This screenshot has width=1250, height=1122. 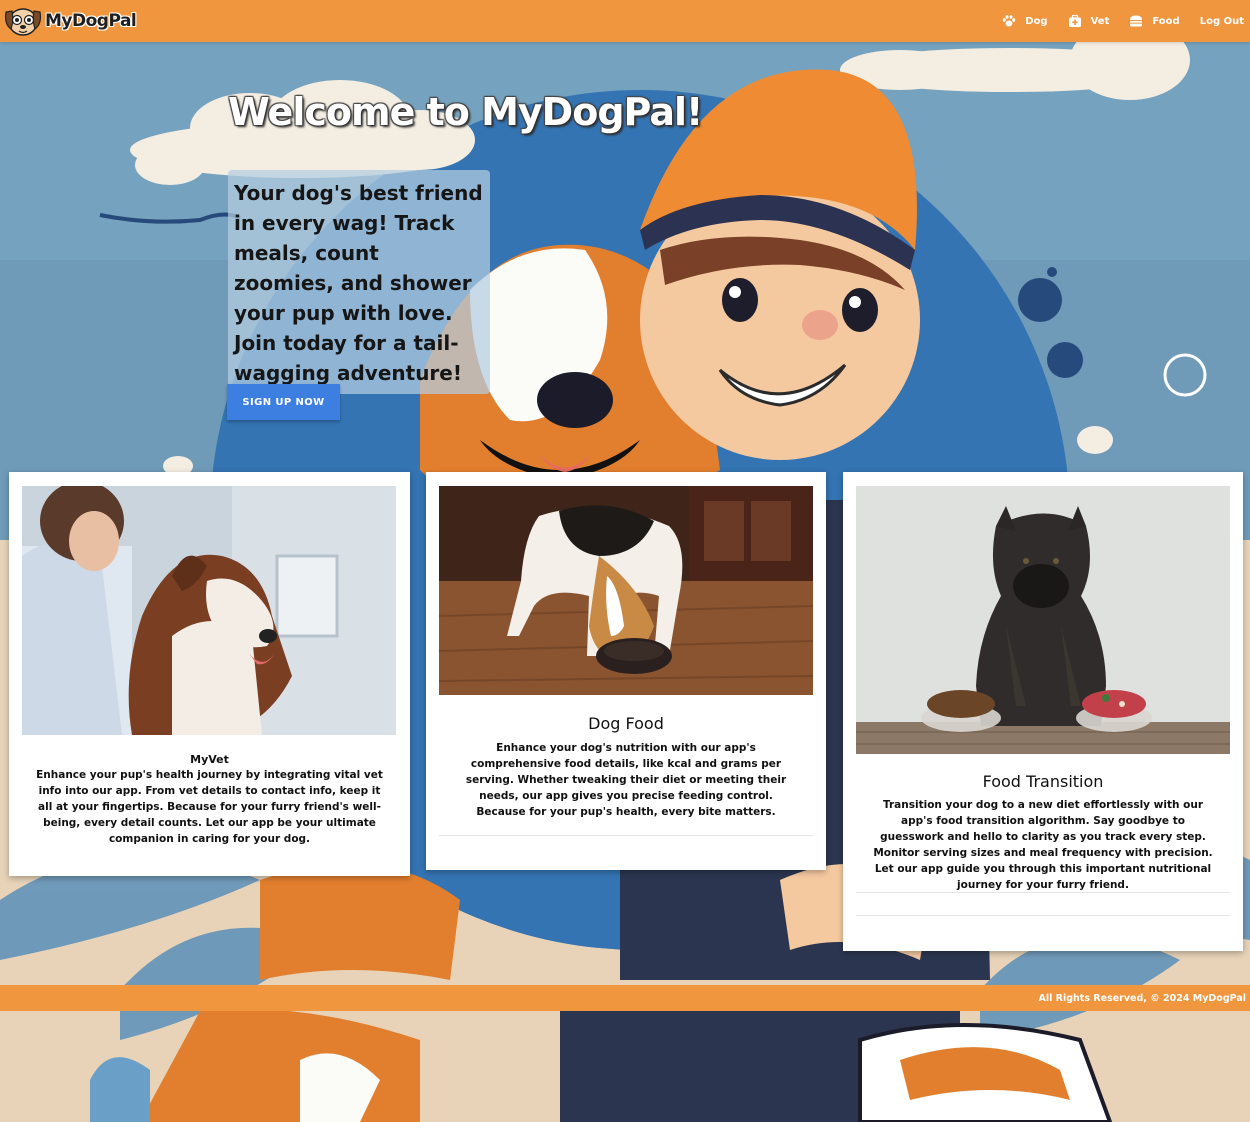 What do you see at coordinates (465, 112) in the screenshot?
I see `hero-title: Welcome to MyDogPal!` at bounding box center [465, 112].